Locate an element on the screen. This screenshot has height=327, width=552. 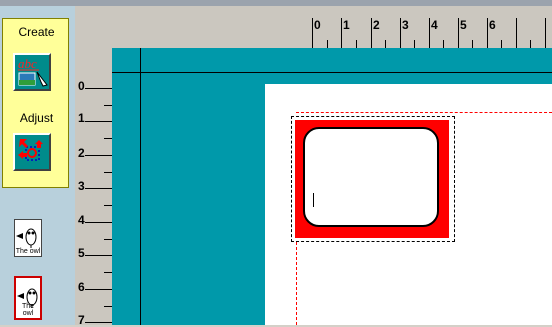
page-thumbnail: The owl is located at coordinates (28, 238).